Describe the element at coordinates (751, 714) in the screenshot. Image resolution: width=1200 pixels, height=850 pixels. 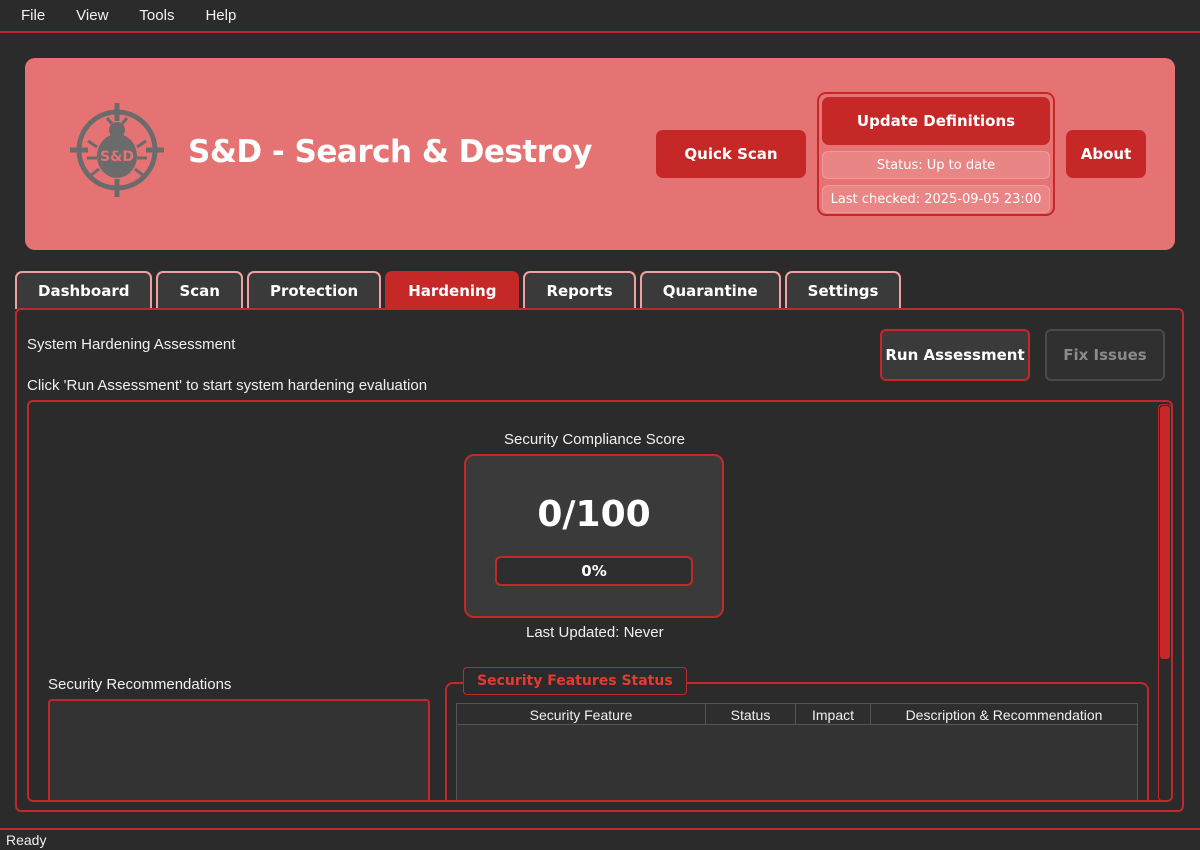
I see `column-status: Status` at that location.